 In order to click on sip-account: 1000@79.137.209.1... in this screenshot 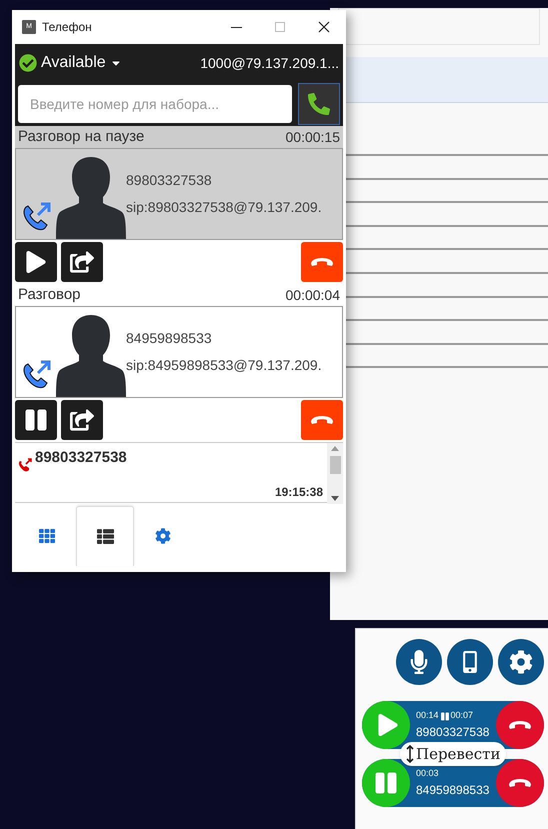, I will do `click(269, 63)`.